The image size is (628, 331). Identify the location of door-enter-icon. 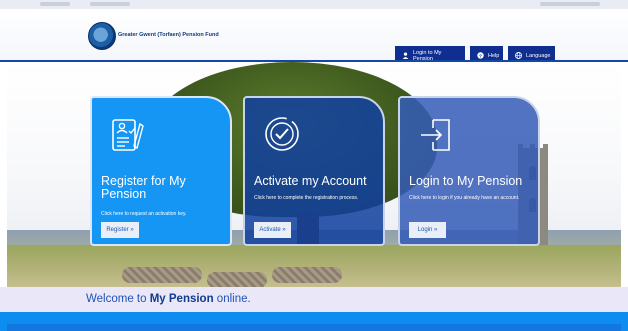
(435, 135).